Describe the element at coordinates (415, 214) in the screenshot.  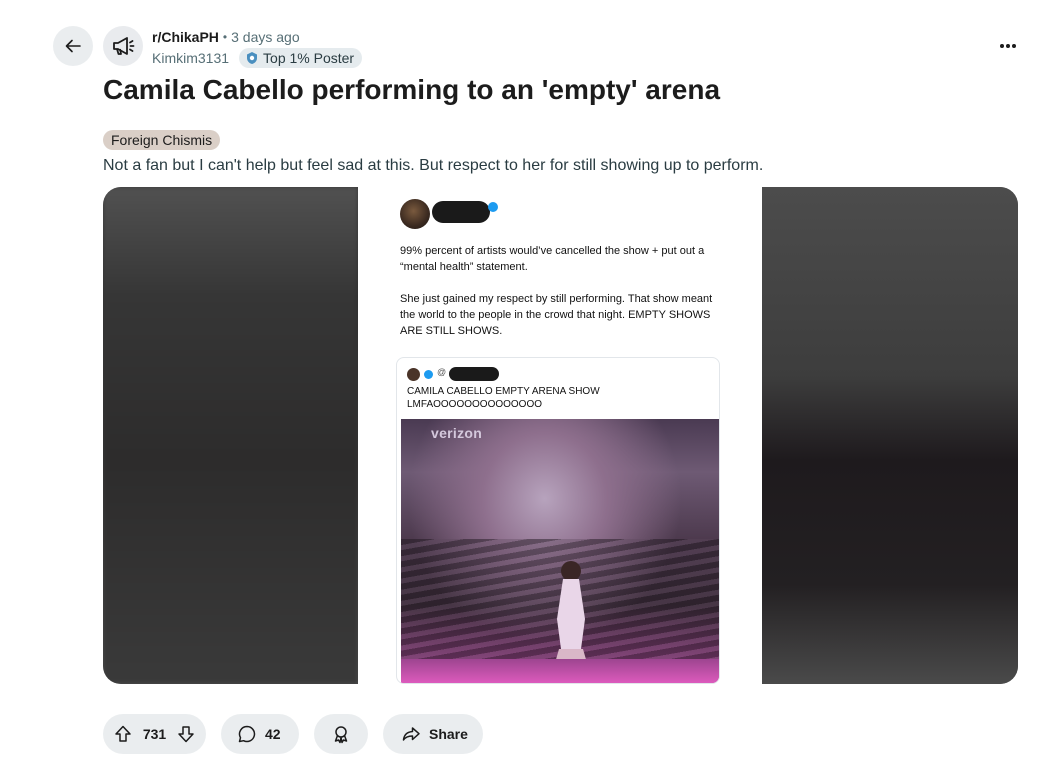
I see `tweet-avatar` at that location.